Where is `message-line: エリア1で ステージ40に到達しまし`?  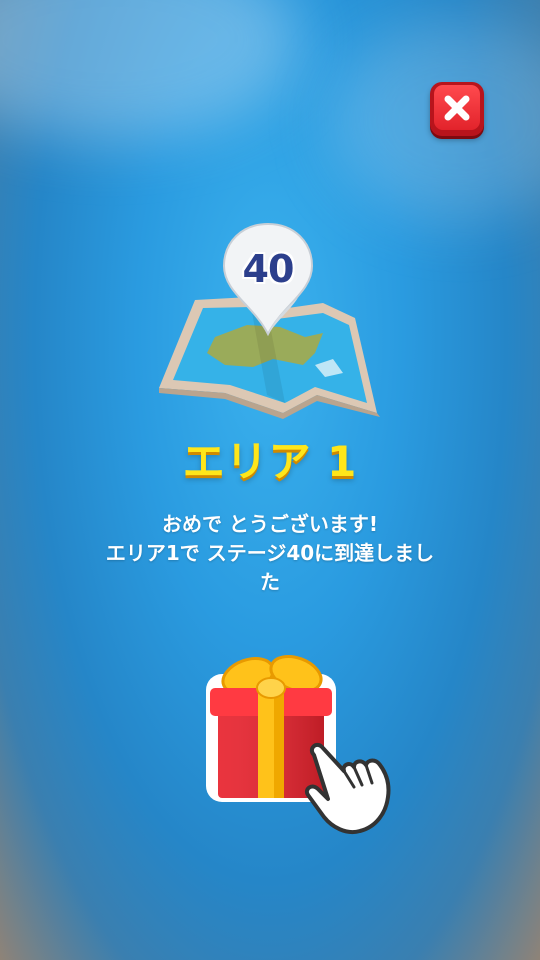 message-line: エリア1で ステージ40に到達しまし is located at coordinates (270, 553).